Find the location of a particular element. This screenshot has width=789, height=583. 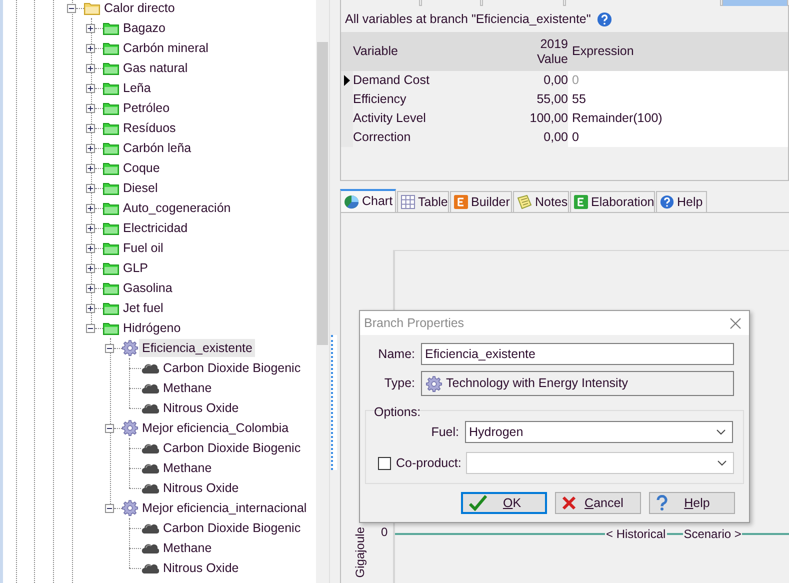

help-icon is located at coordinates (604, 19).